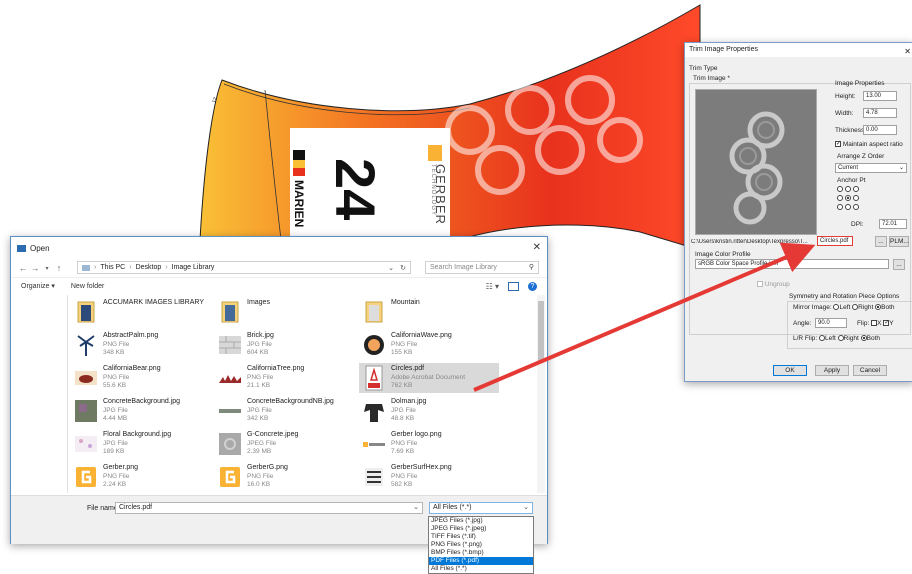 Image resolution: width=912 pixels, height=574 pixels. What do you see at coordinates (481, 569) in the screenshot?
I see `file-type-option: All Files (*.*)` at bounding box center [481, 569].